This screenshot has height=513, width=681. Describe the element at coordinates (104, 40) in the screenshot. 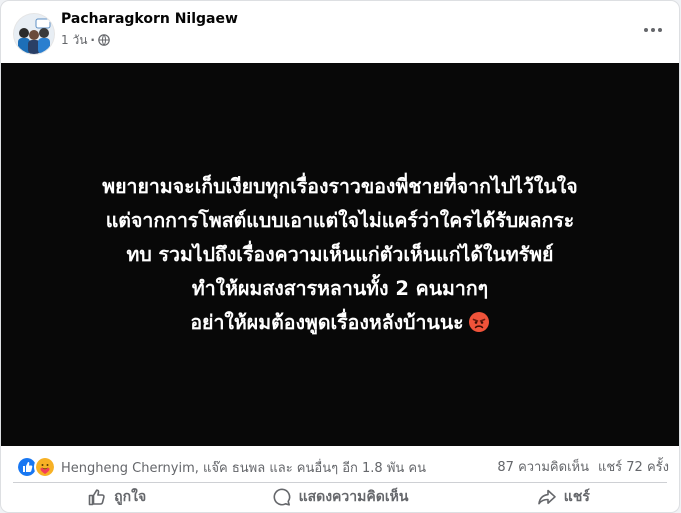

I see `globe-icon` at that location.